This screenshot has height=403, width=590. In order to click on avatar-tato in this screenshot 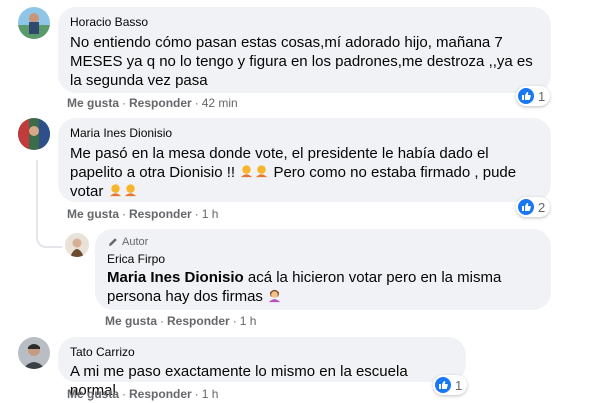, I will do `click(34, 353)`.